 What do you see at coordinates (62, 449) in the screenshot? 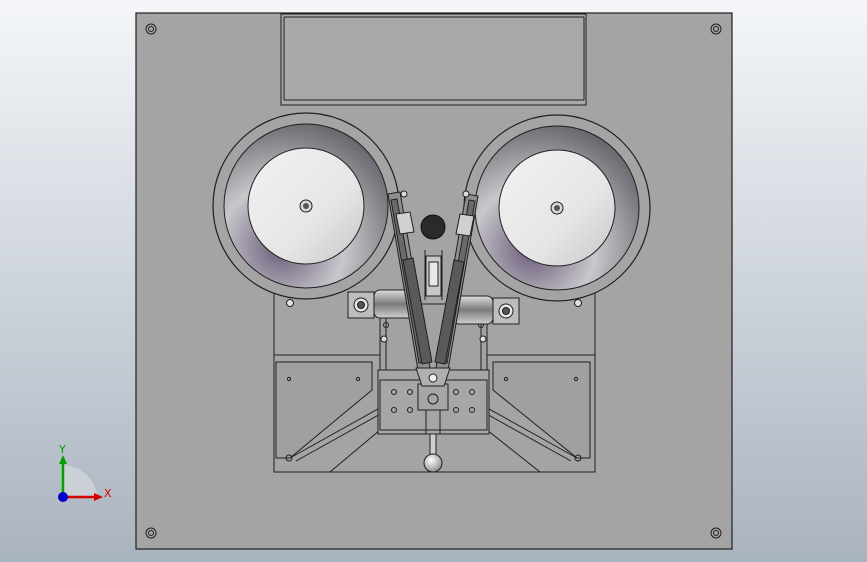
I see `axis-y-label: Y` at bounding box center [62, 449].